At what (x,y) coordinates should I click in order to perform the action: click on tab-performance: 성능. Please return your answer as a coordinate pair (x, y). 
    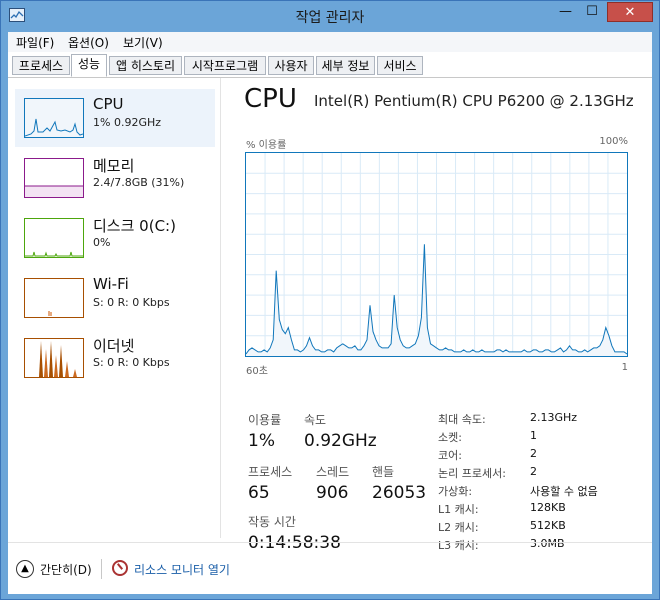
    Looking at the image, I should click on (89, 65).